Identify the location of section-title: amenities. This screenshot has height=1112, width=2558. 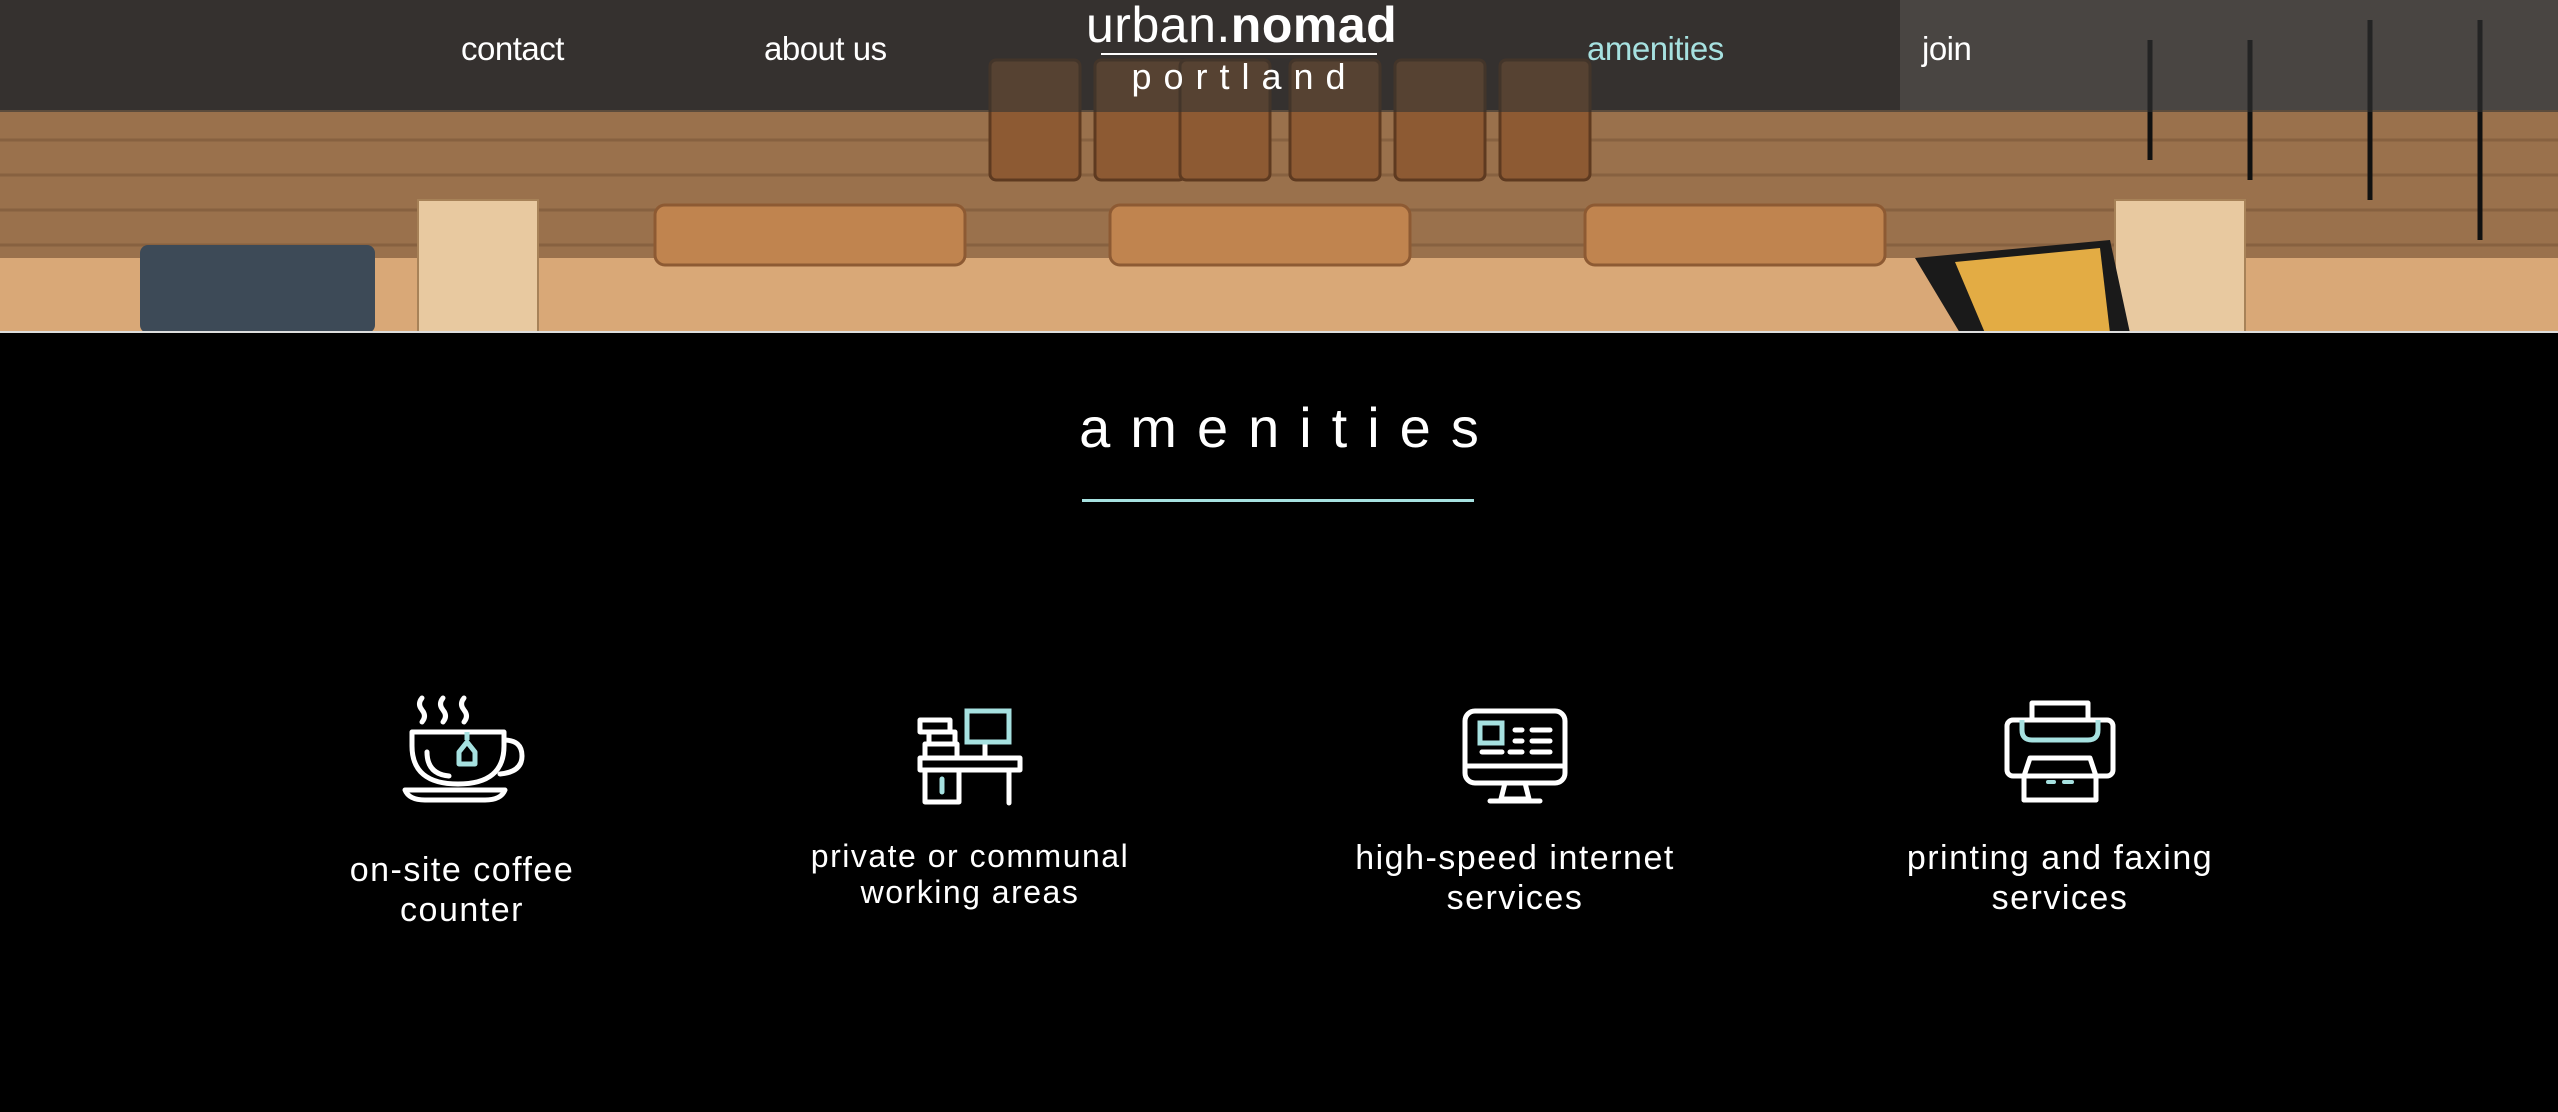
(1289, 427).